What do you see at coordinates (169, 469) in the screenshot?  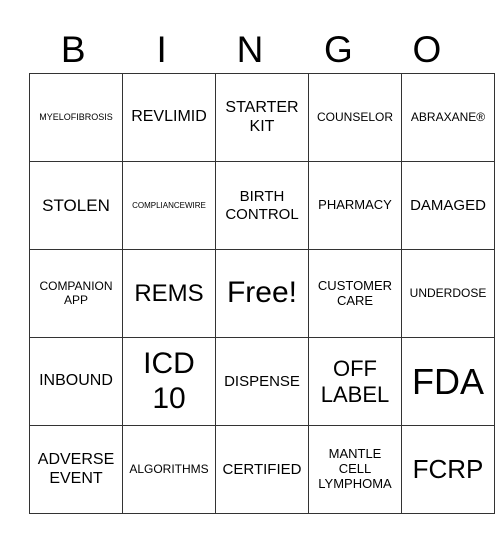 I see `bingo-cell: ALGORITHMS` at bounding box center [169, 469].